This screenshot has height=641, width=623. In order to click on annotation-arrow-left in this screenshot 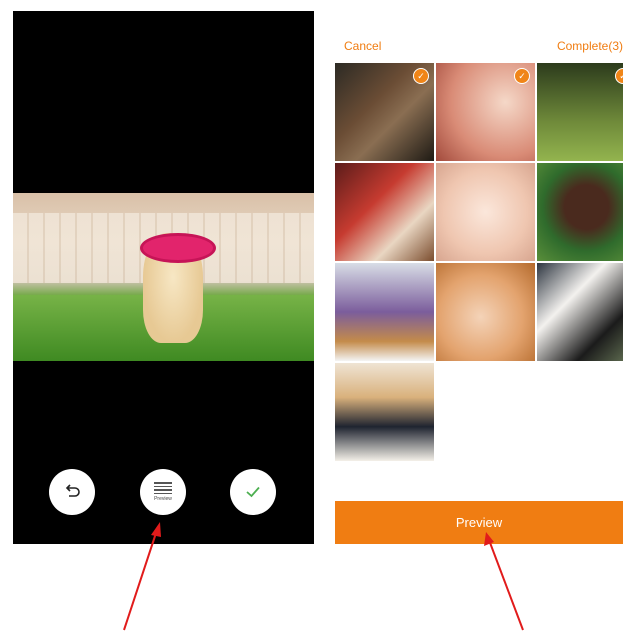, I will do `click(142, 576)`.